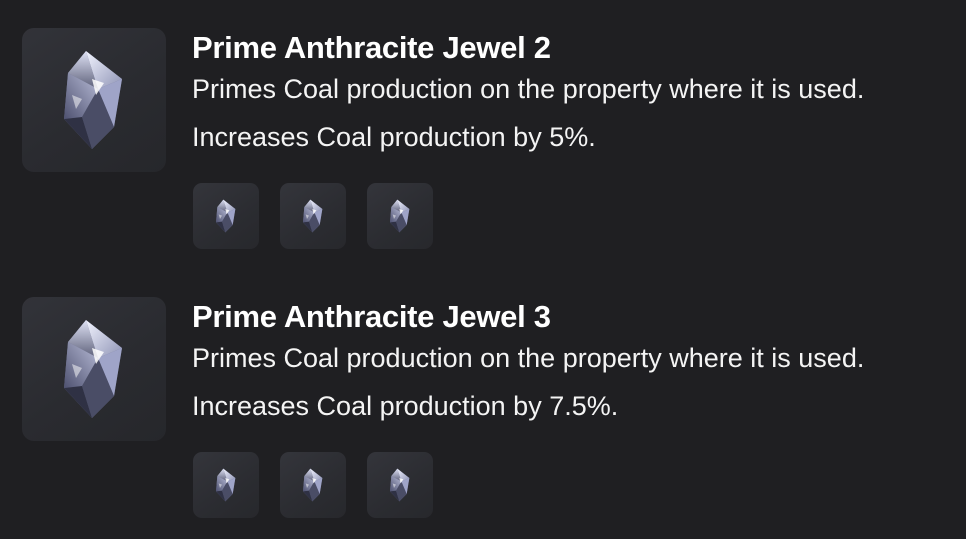 This screenshot has height=539, width=966. Describe the element at coordinates (371, 316) in the screenshot. I see `jewel-title: Prime Anthracite Jewel 3` at that location.